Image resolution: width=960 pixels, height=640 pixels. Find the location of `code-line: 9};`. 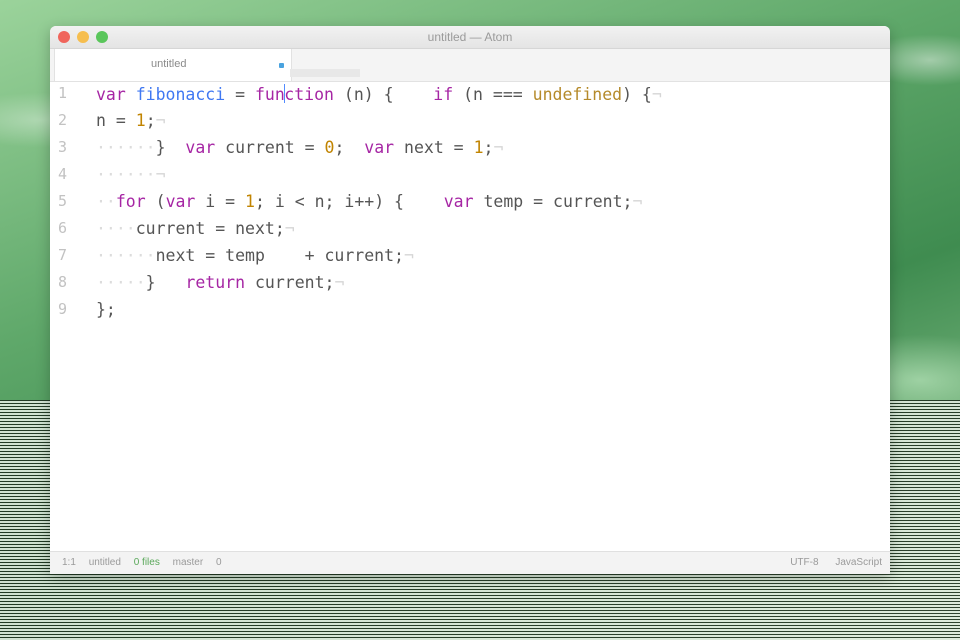

code-line: 9}; is located at coordinates (470, 310).